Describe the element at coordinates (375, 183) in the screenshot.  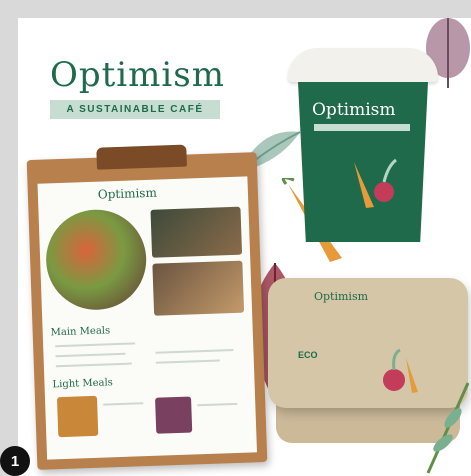
I see `vegetable-illustration-icon` at that location.